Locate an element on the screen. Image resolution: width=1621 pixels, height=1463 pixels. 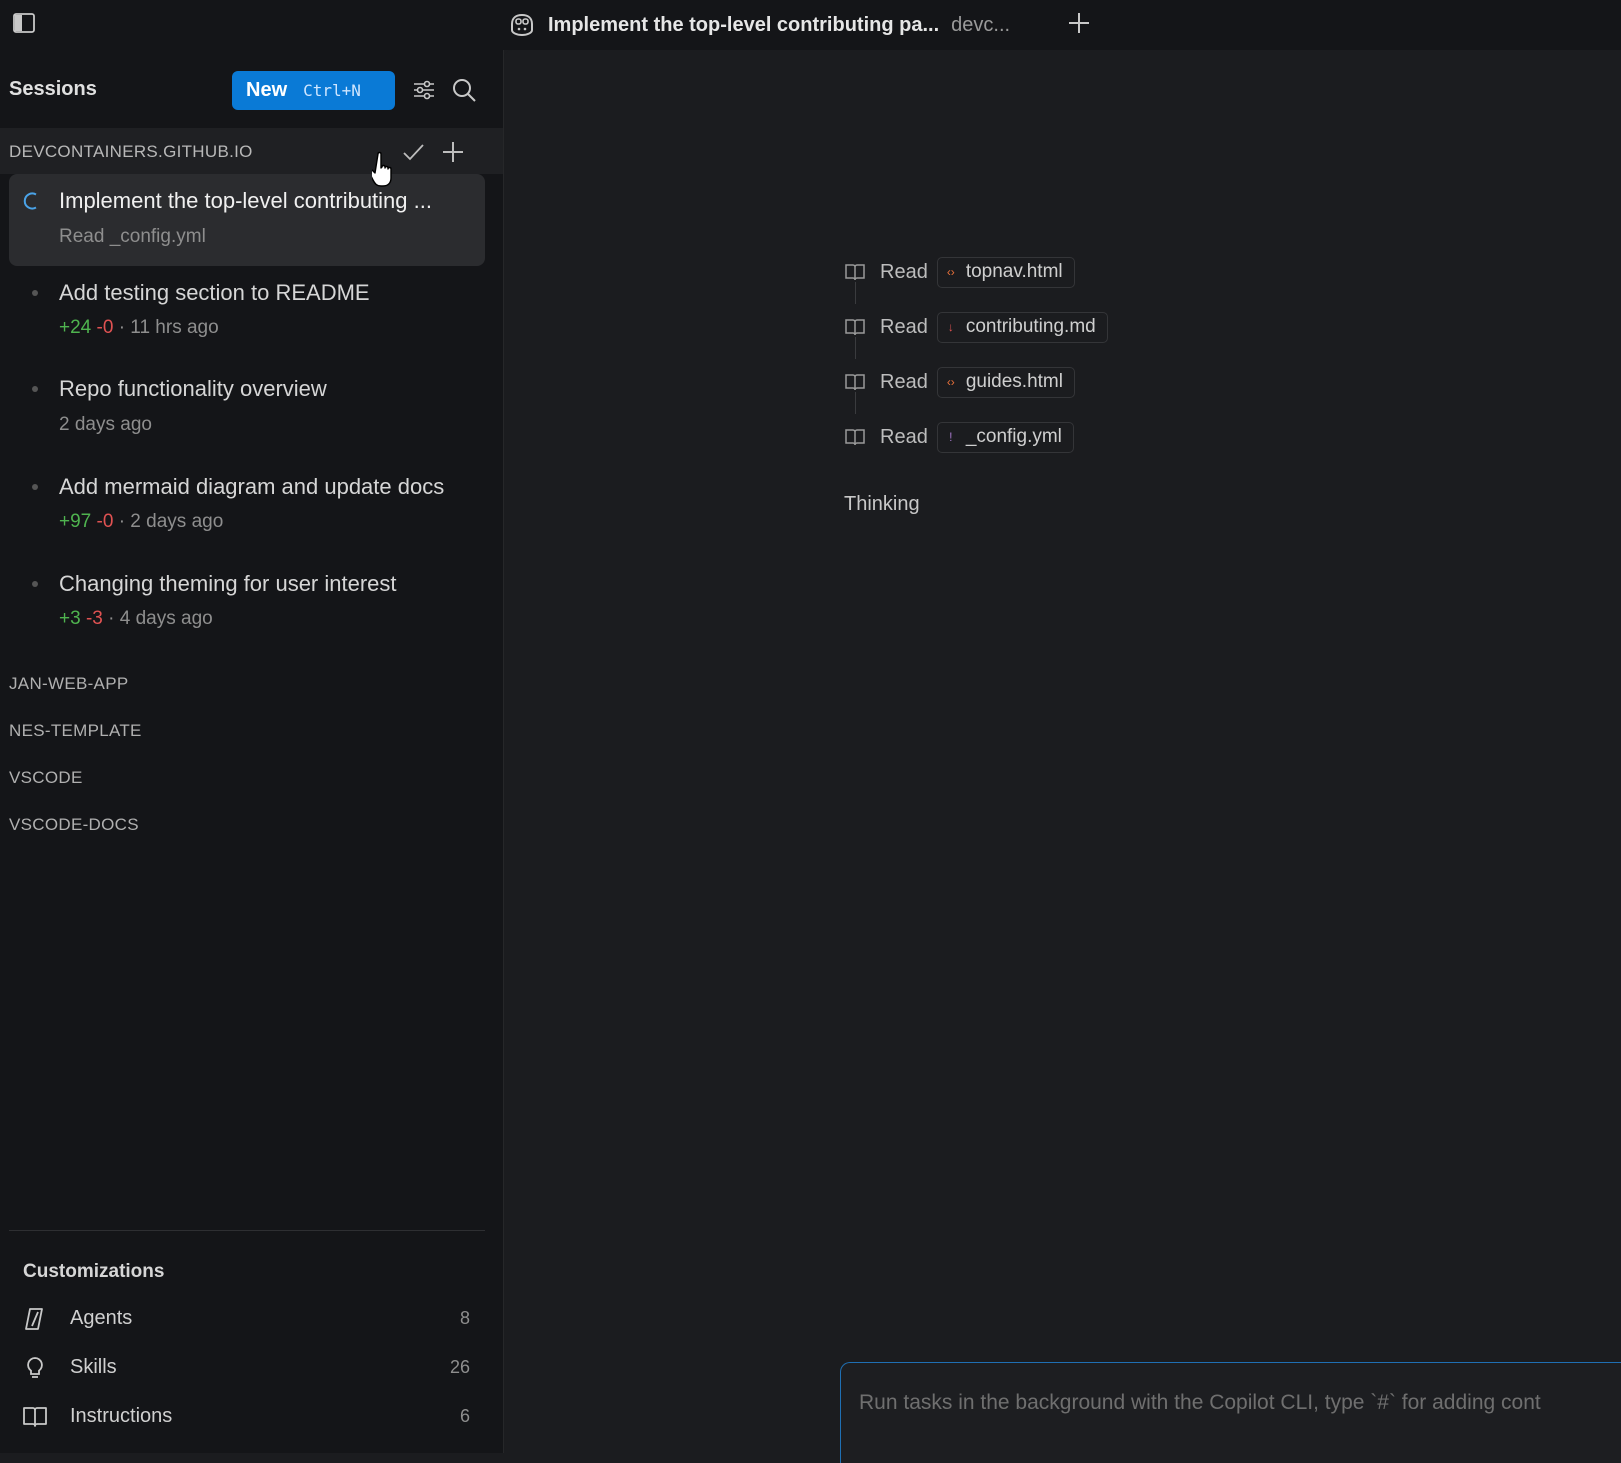
filter-icon is located at coordinates (424, 90).